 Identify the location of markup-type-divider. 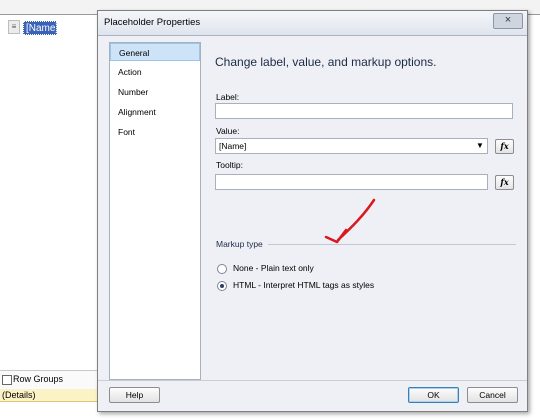
(392, 244).